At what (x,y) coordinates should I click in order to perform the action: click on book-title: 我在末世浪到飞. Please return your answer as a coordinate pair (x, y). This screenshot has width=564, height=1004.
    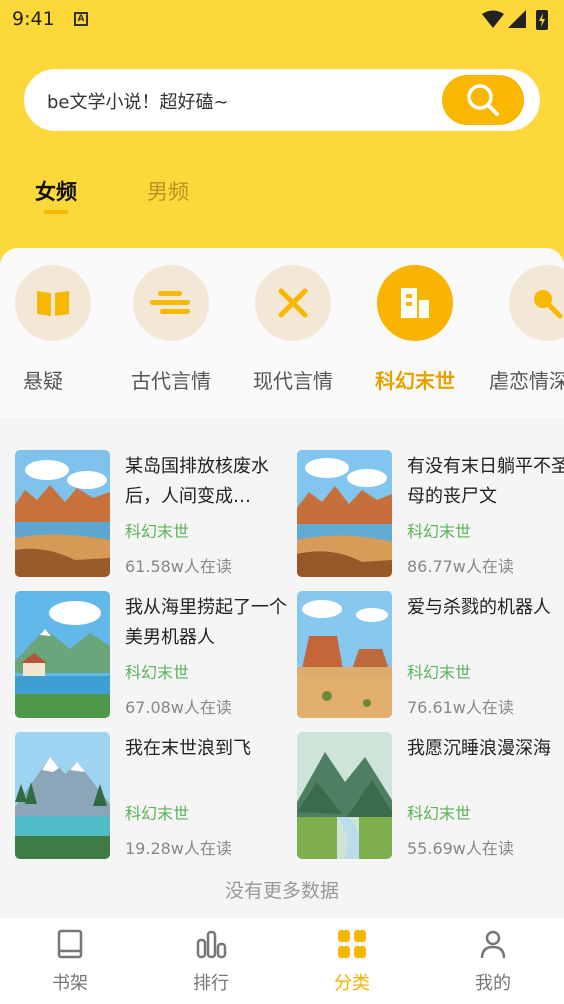
    Looking at the image, I should click on (207, 749).